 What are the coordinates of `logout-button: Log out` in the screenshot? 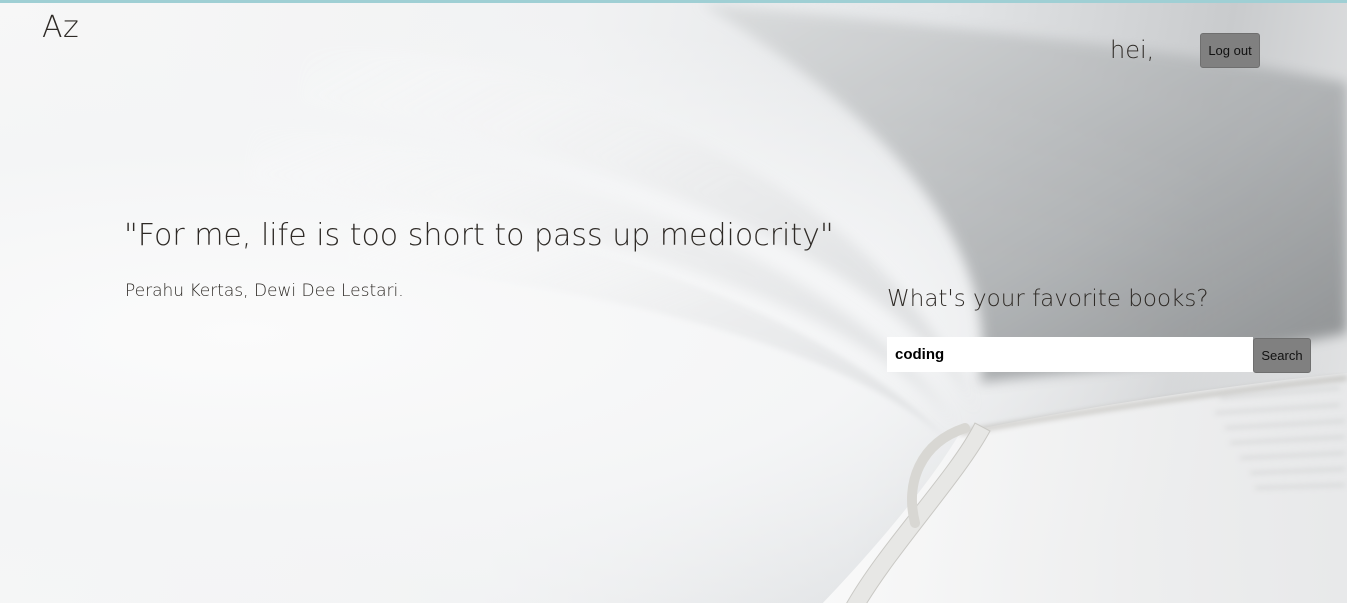 It's located at (1230, 50).